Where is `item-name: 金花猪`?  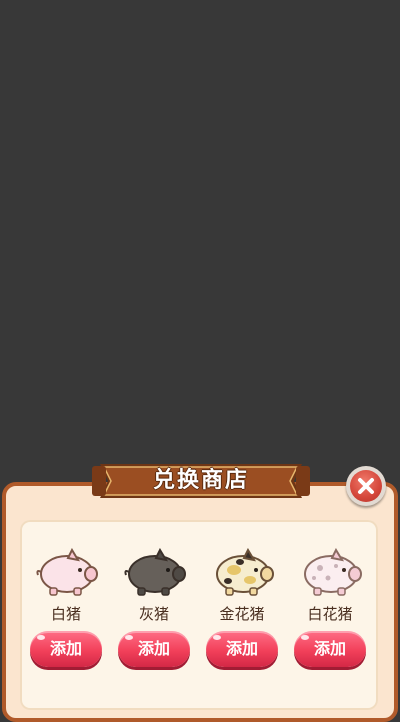
item-name: 金花猪 is located at coordinates (242, 614).